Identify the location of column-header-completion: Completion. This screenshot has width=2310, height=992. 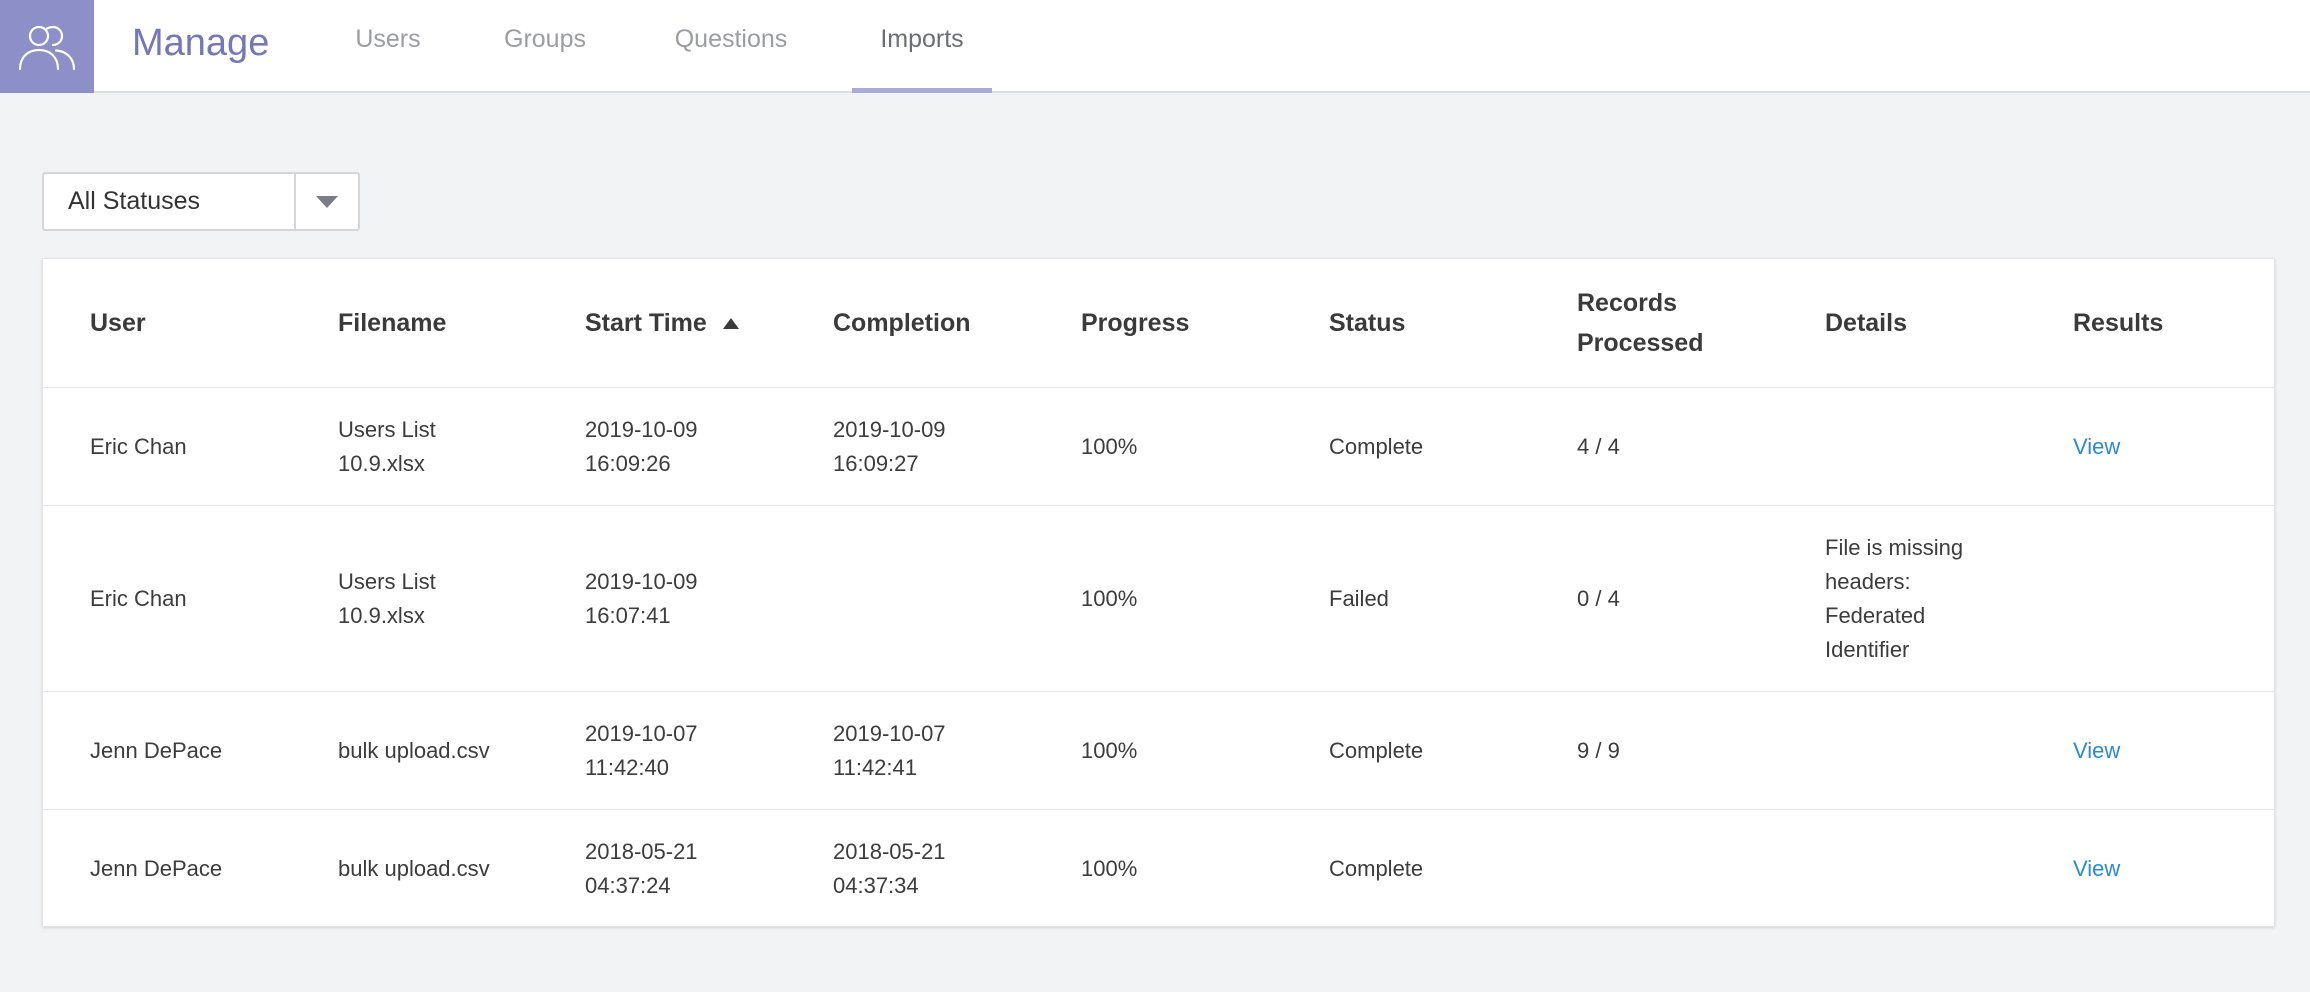
(902, 323).